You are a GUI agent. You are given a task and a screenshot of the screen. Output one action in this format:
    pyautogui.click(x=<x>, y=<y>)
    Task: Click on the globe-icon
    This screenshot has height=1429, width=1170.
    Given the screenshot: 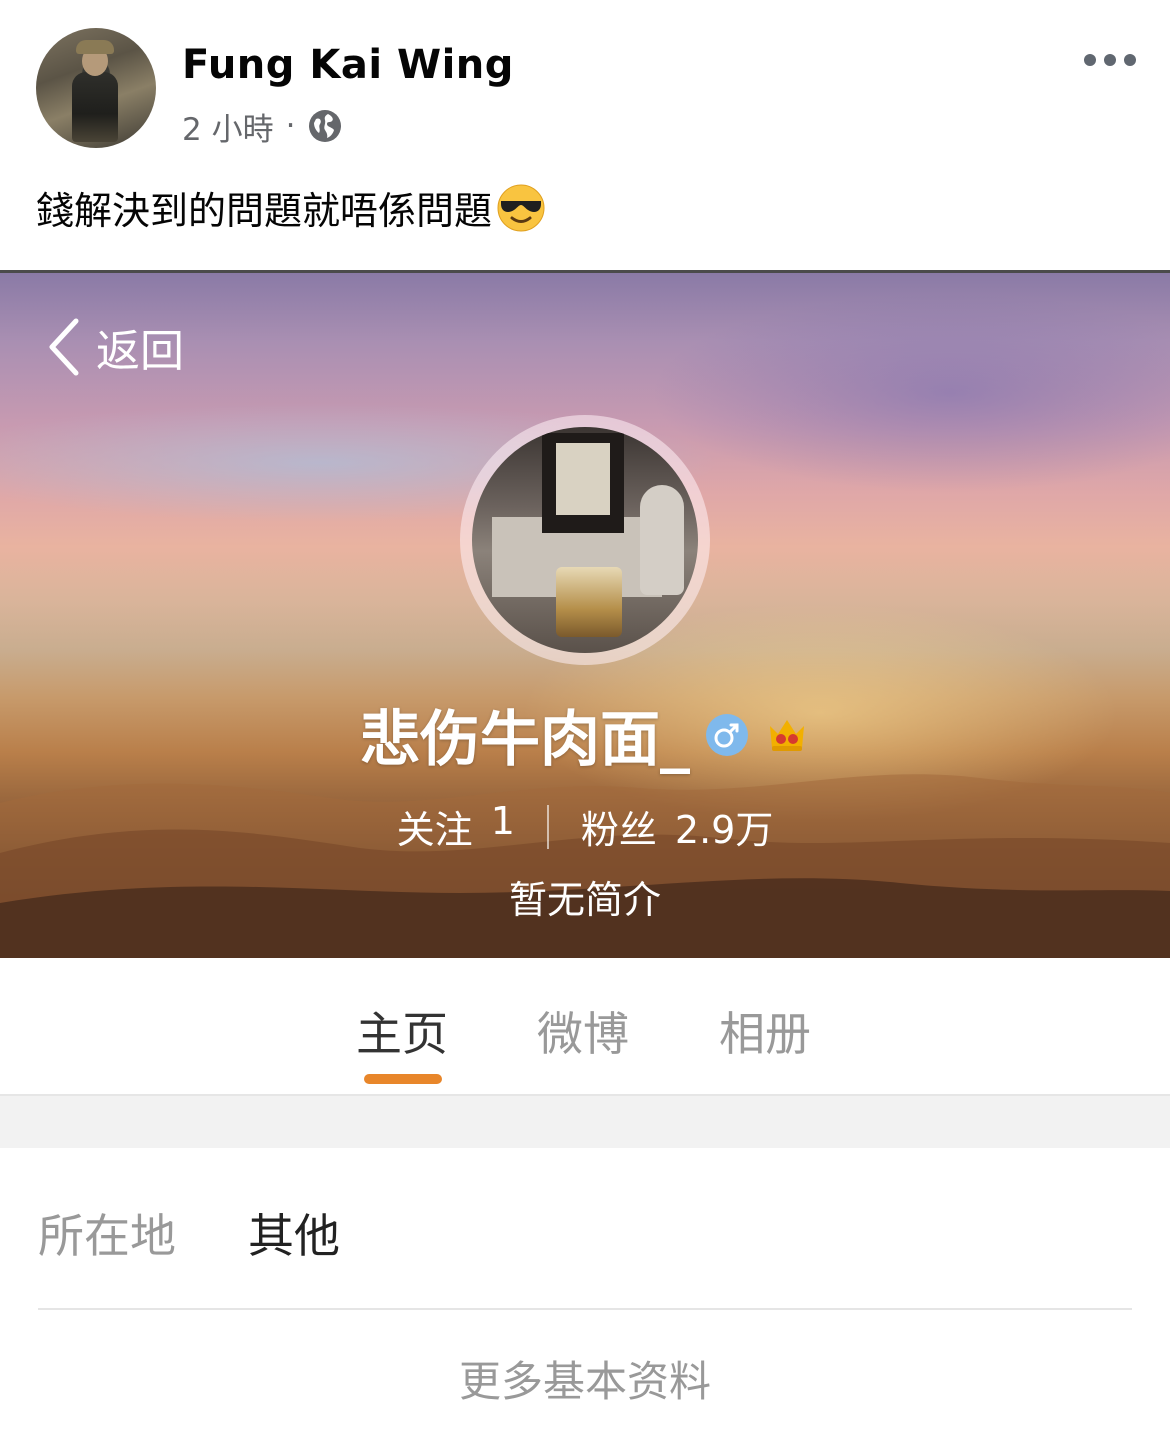 What is the action you would take?
    pyautogui.click(x=325, y=126)
    